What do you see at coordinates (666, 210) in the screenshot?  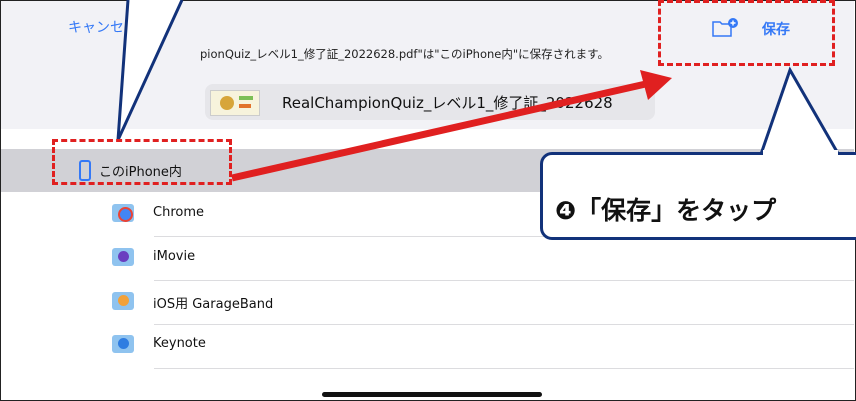 I see `callout-text: ❹「保存」をタップ` at bounding box center [666, 210].